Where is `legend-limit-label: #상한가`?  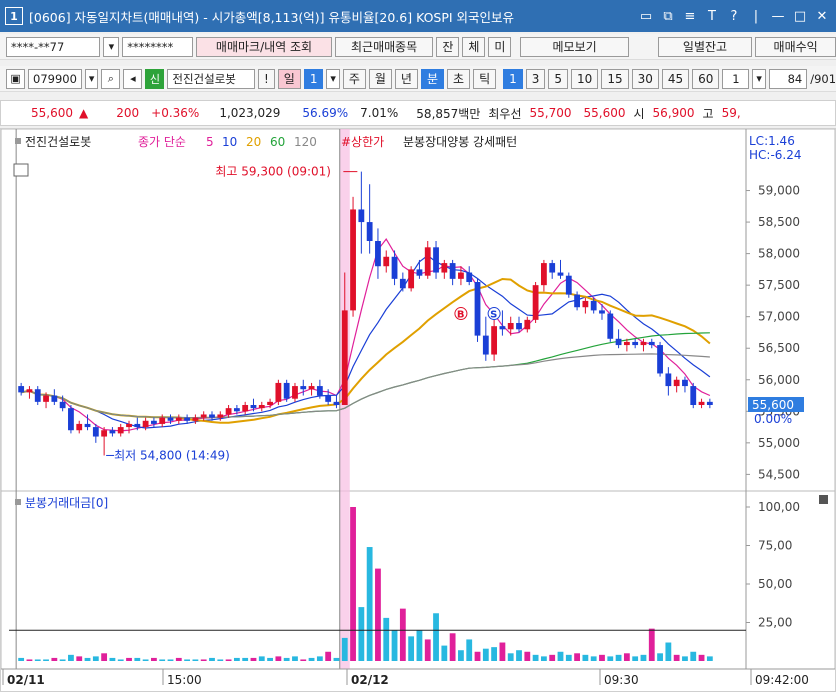 legend-limit-label: #상한가 is located at coordinates (362, 142).